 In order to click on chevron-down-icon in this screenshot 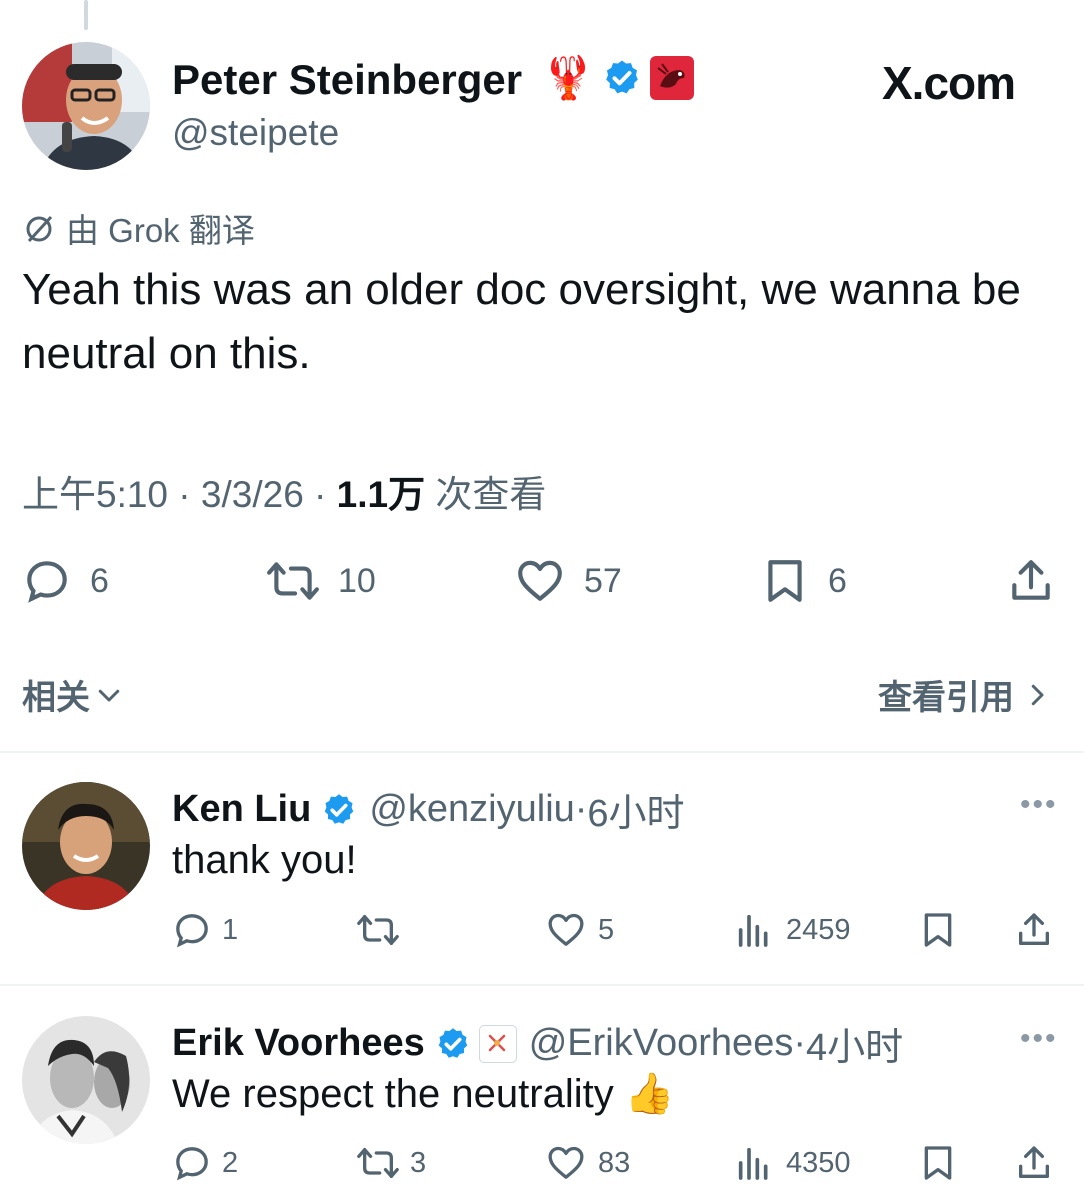, I will do `click(109, 695)`.